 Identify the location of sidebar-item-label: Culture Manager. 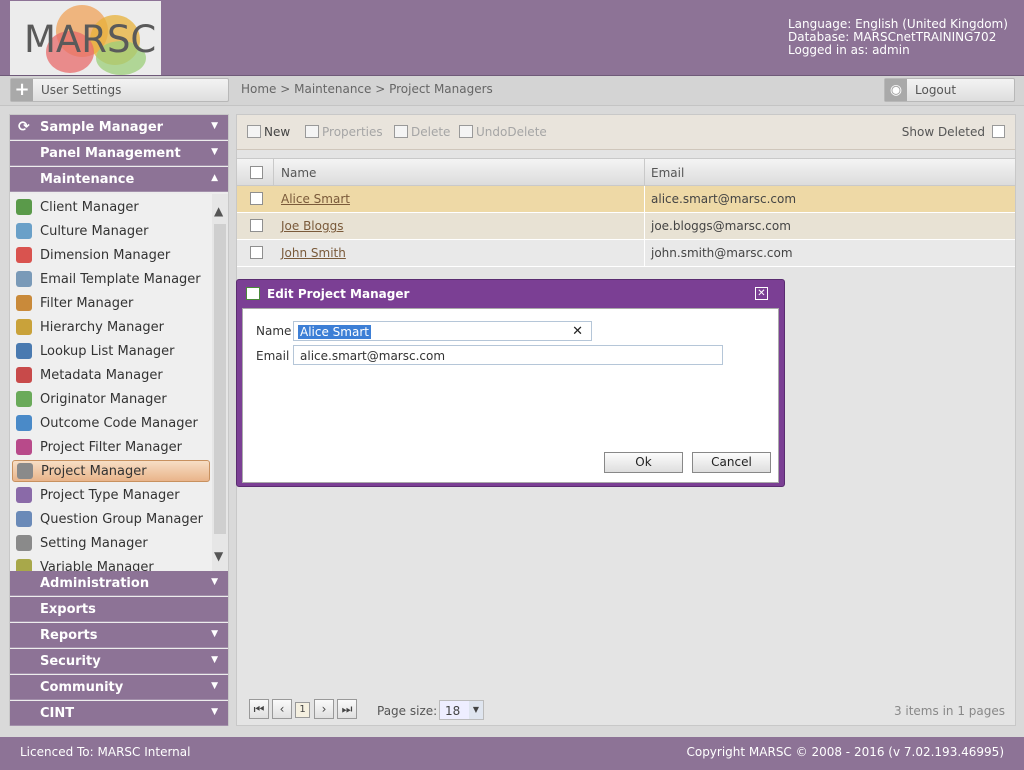
(94, 231).